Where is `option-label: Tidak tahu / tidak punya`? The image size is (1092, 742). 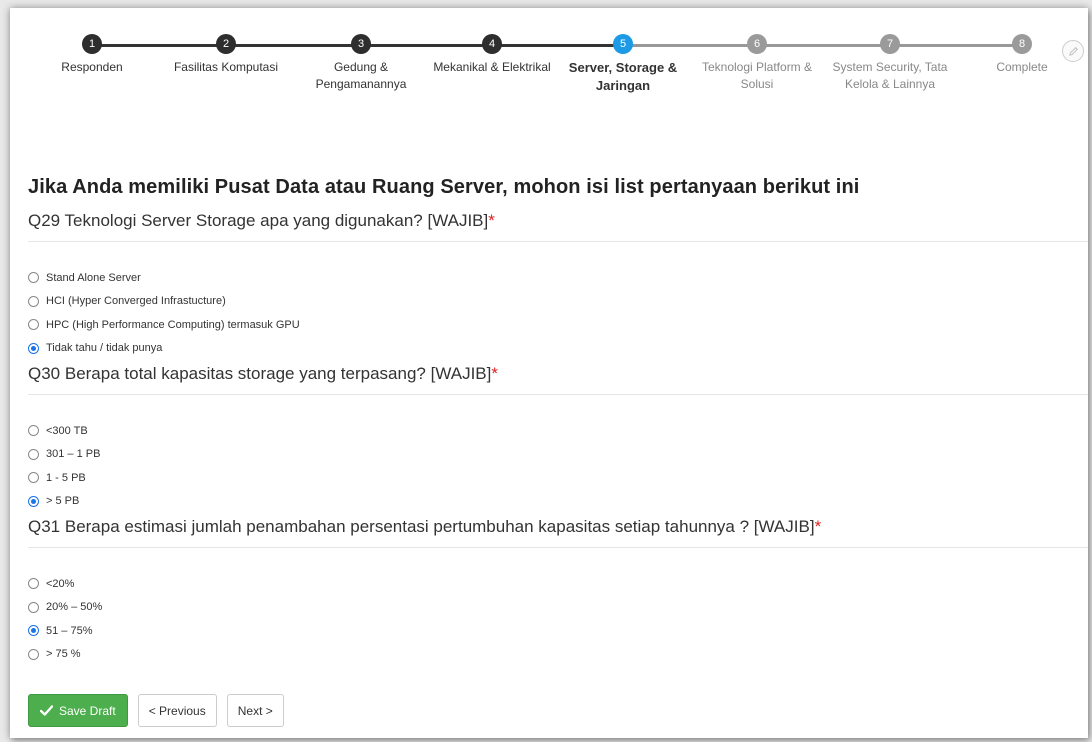
option-label: Tidak tahu / tidak punya is located at coordinates (104, 348).